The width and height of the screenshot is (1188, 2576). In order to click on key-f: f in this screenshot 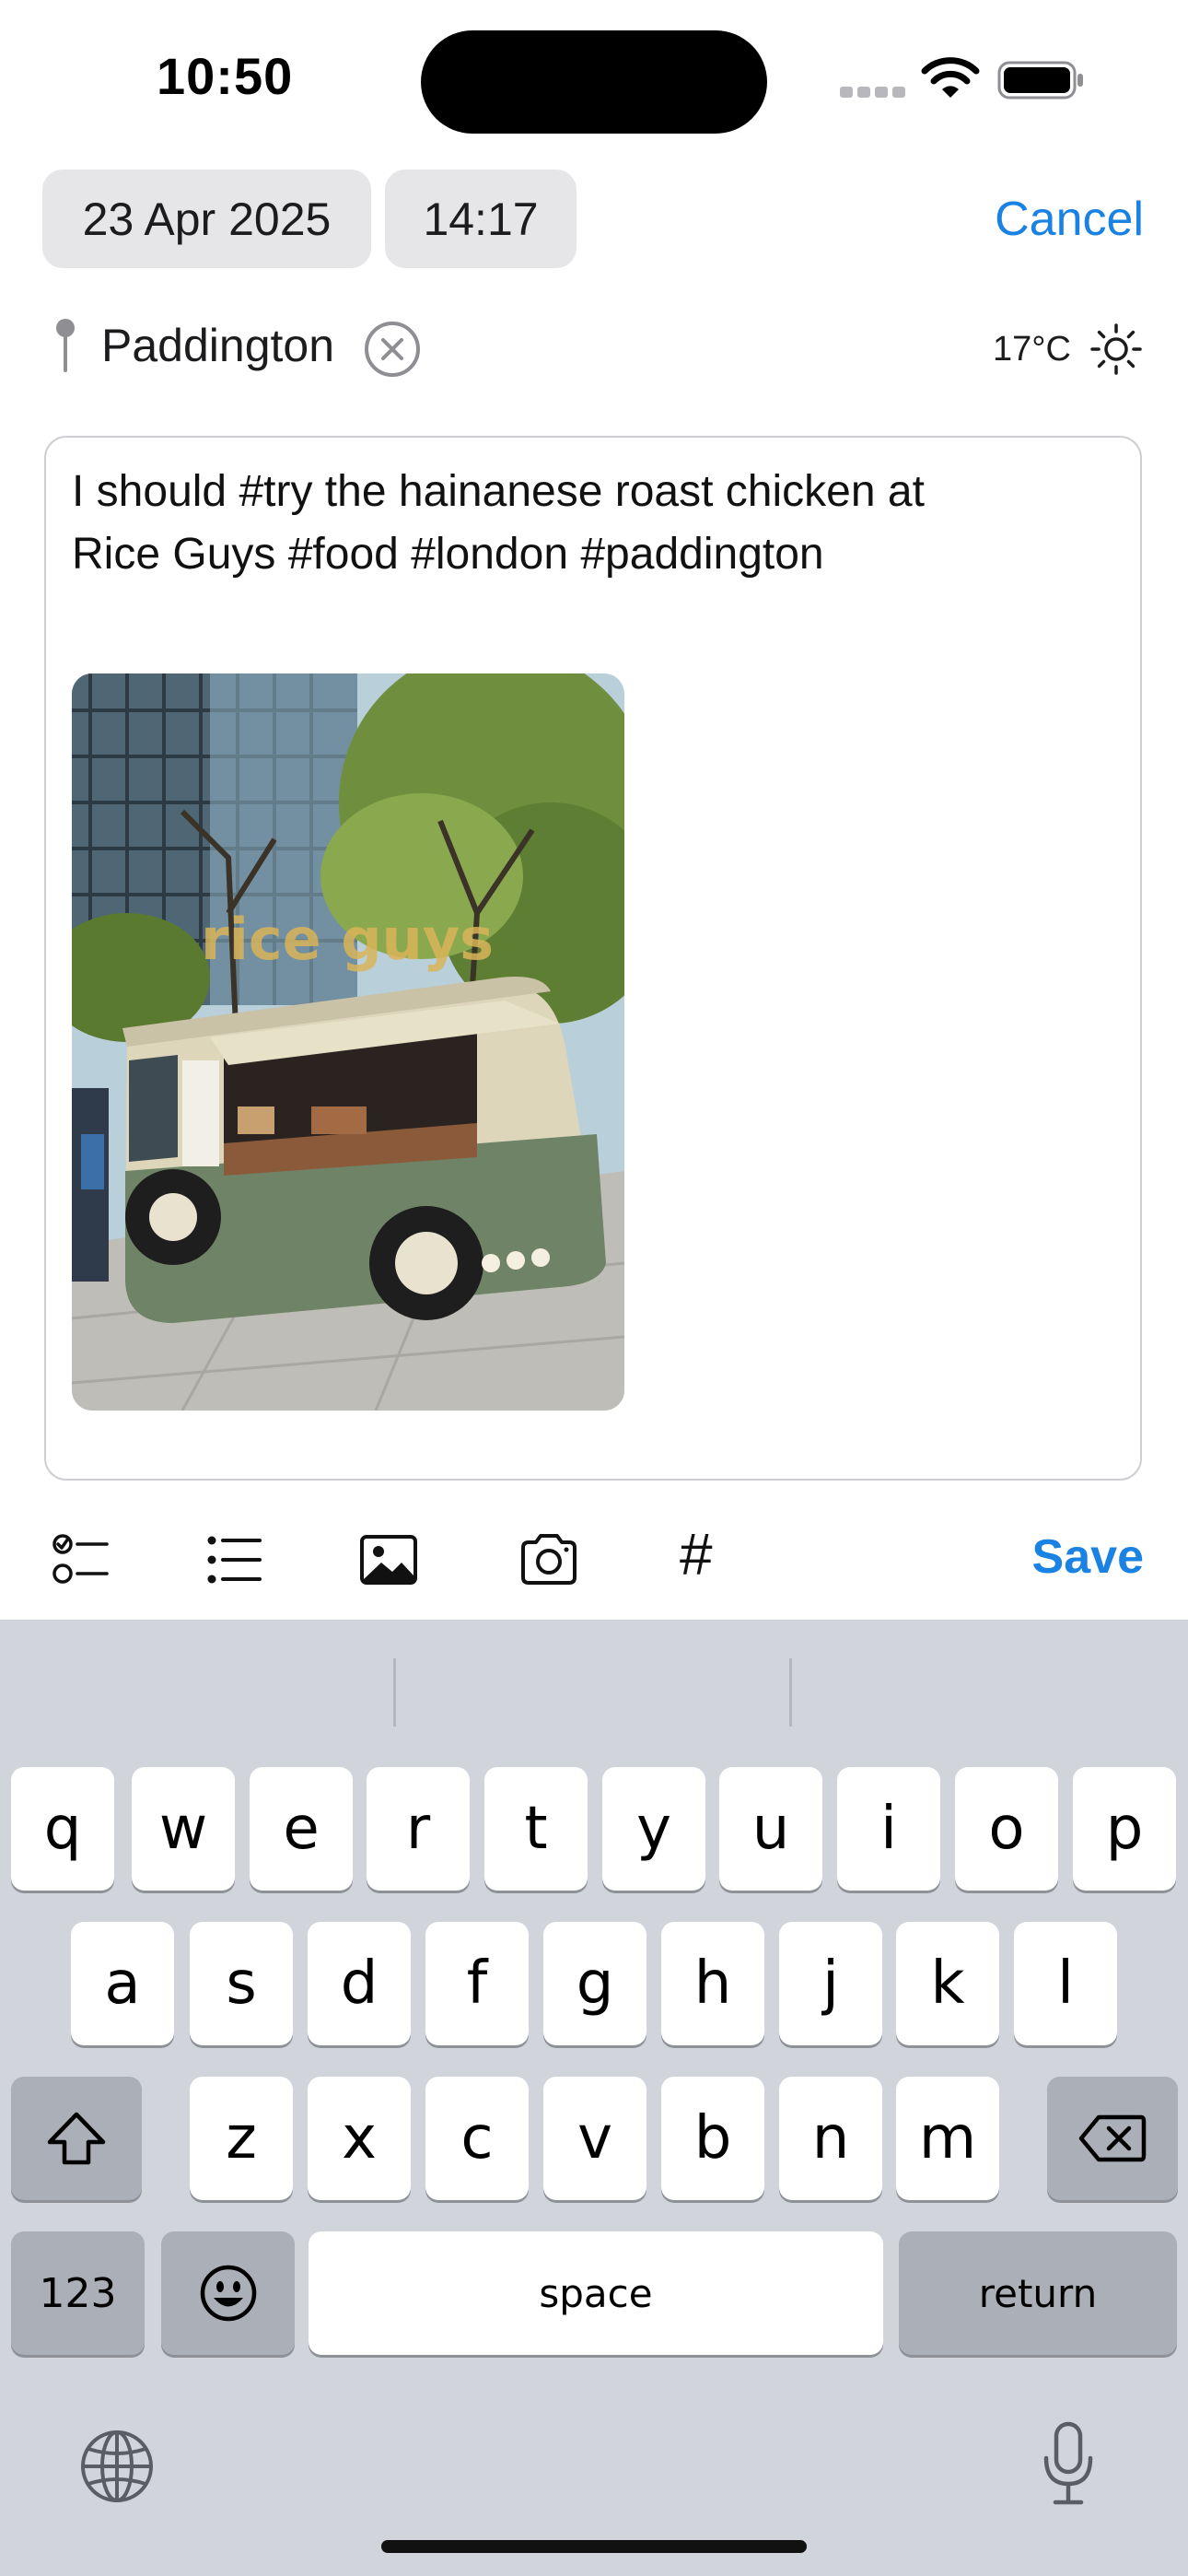, I will do `click(477, 1983)`.